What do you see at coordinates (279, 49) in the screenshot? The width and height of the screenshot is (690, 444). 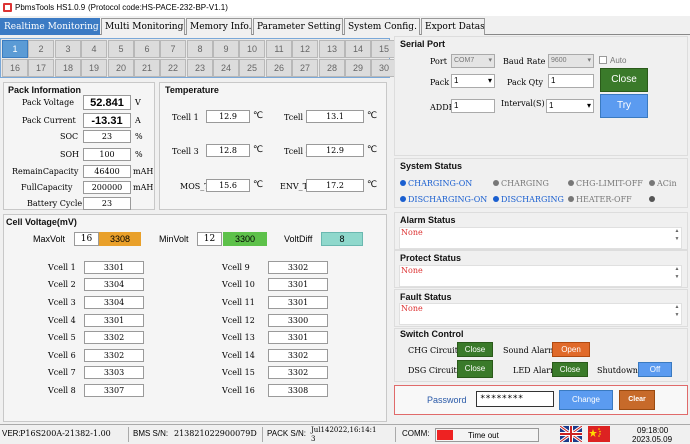 I see `pack-button: 11` at bounding box center [279, 49].